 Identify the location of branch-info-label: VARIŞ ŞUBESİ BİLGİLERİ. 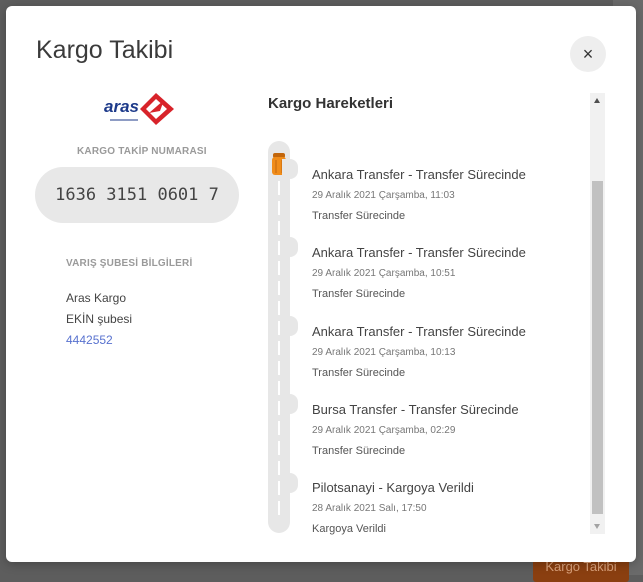
(129, 263).